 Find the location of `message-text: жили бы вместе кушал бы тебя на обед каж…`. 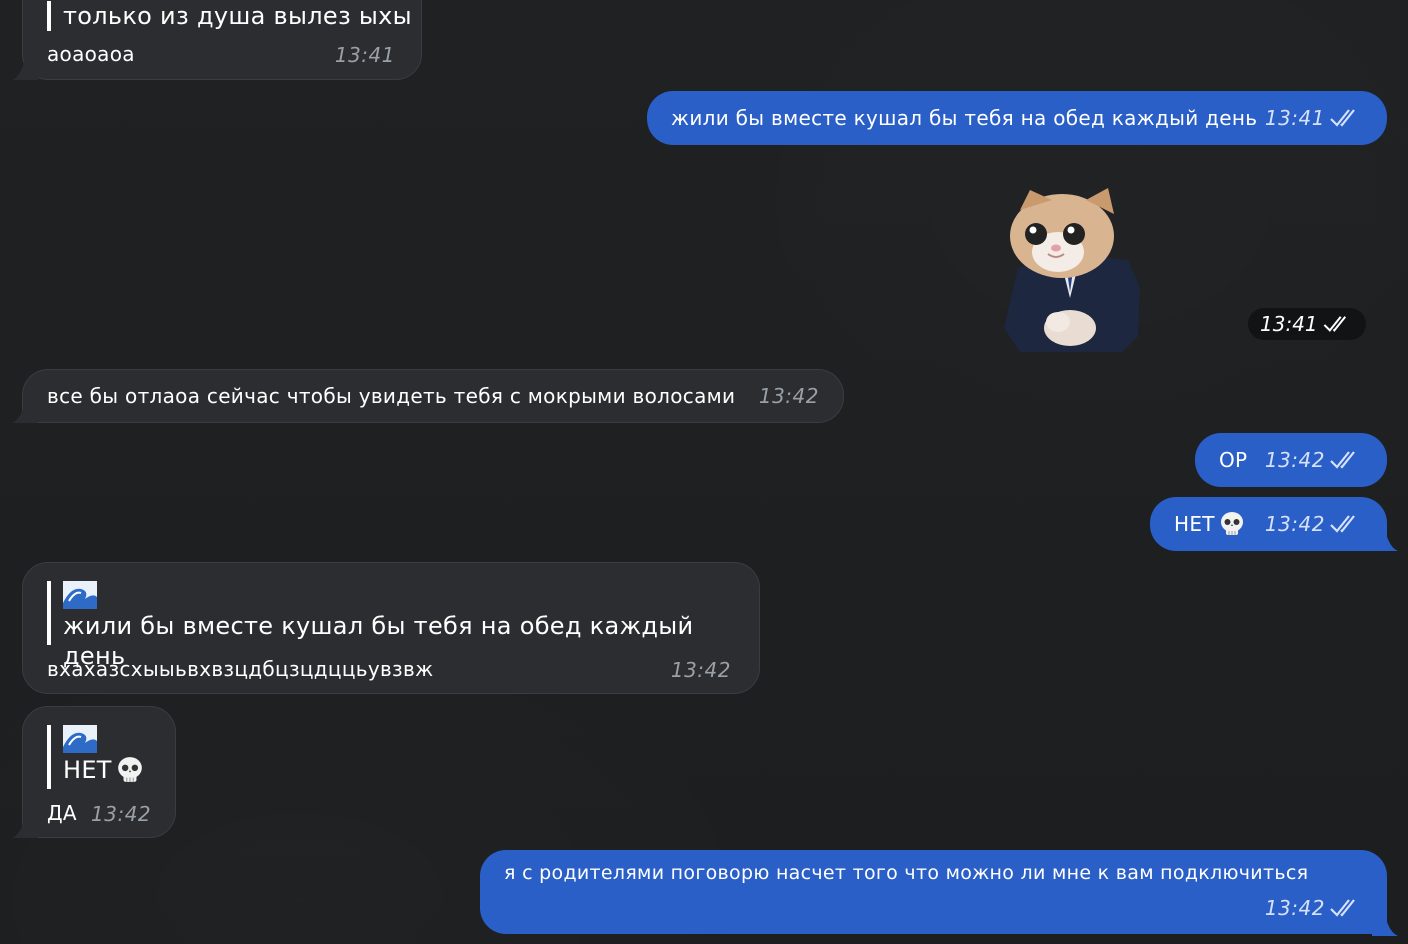

message-text: жили бы вместе кушал бы тебя на обед каж… is located at coordinates (964, 118).